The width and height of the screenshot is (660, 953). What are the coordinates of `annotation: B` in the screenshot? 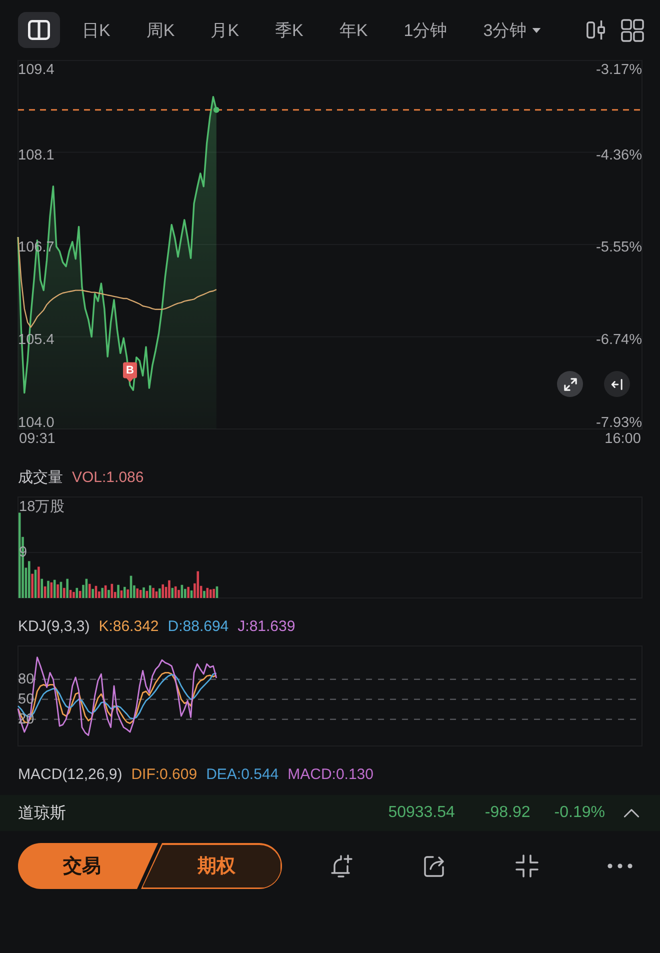 It's located at (130, 370).